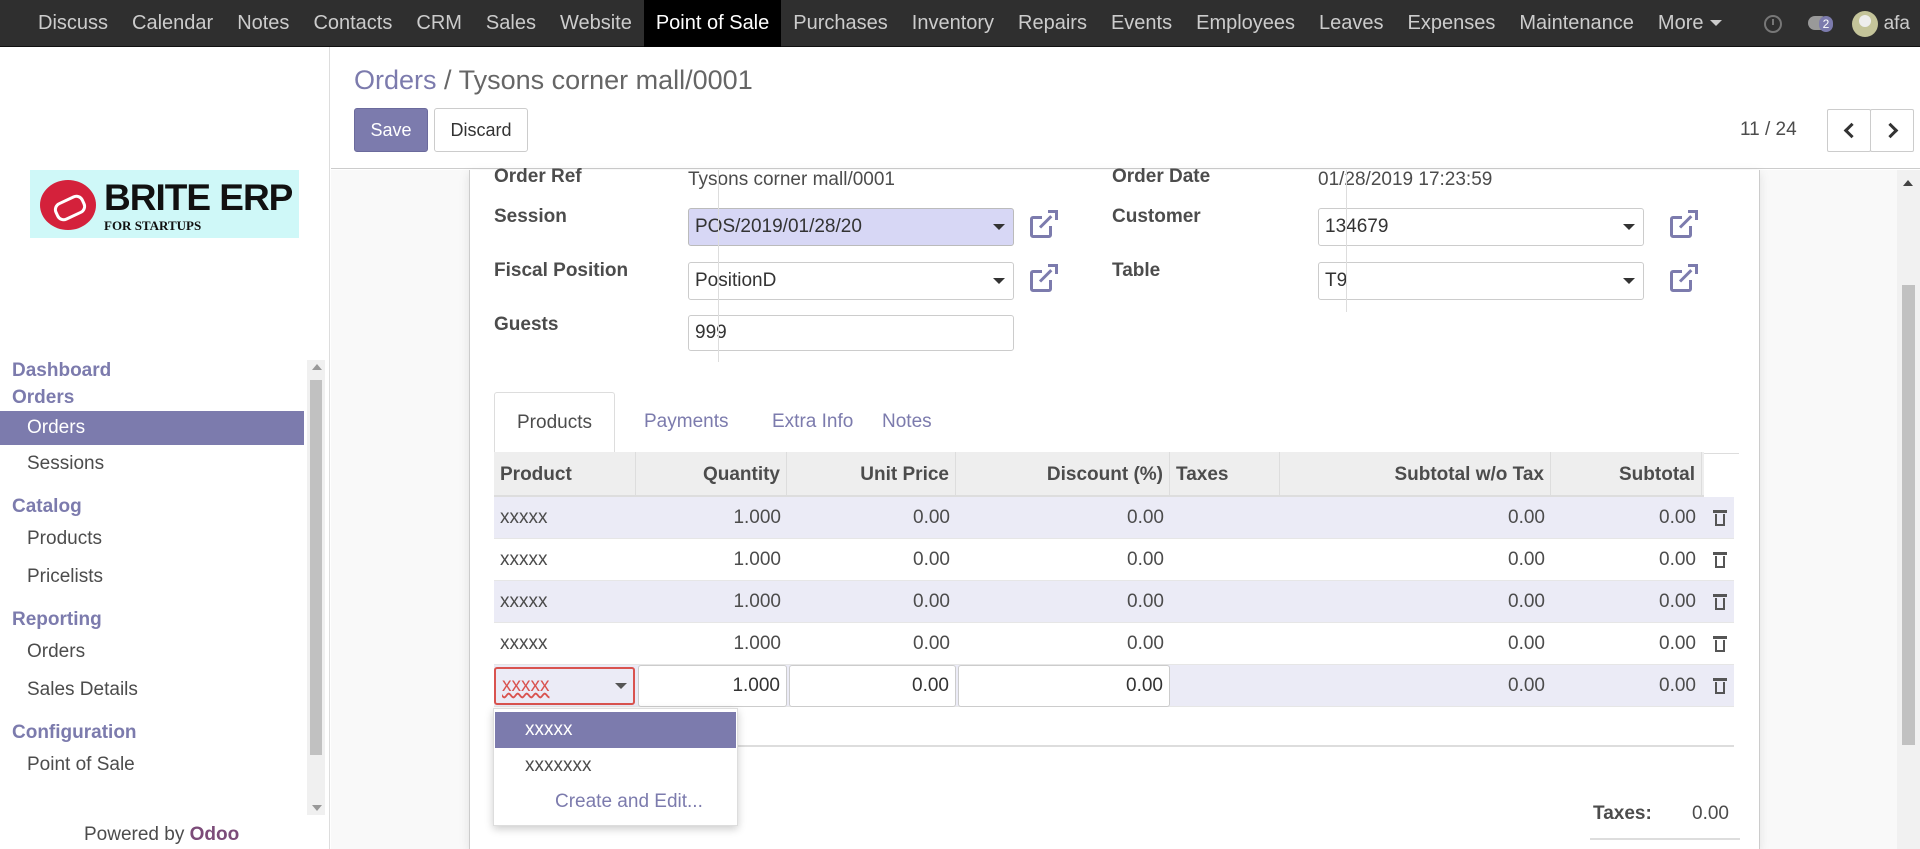  Describe the element at coordinates (152, 577) in the screenshot. I see `sidebar-item-pricelists: Pricelists` at that location.